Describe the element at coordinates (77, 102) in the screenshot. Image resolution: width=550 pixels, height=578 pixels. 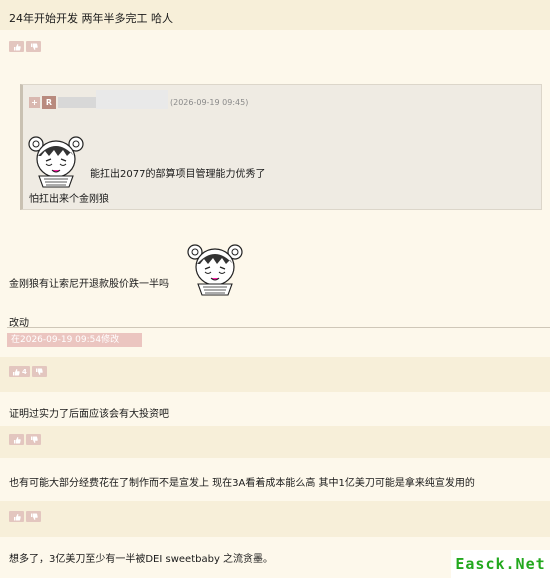
I see `avatar` at that location.